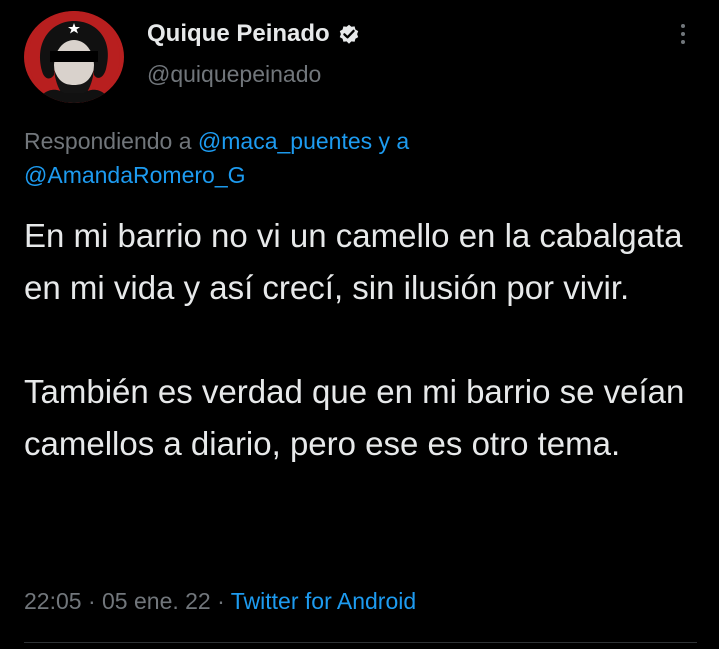 The height and width of the screenshot is (649, 719). Describe the element at coordinates (53, 601) in the screenshot. I see `tweet-time: 22:05` at that location.